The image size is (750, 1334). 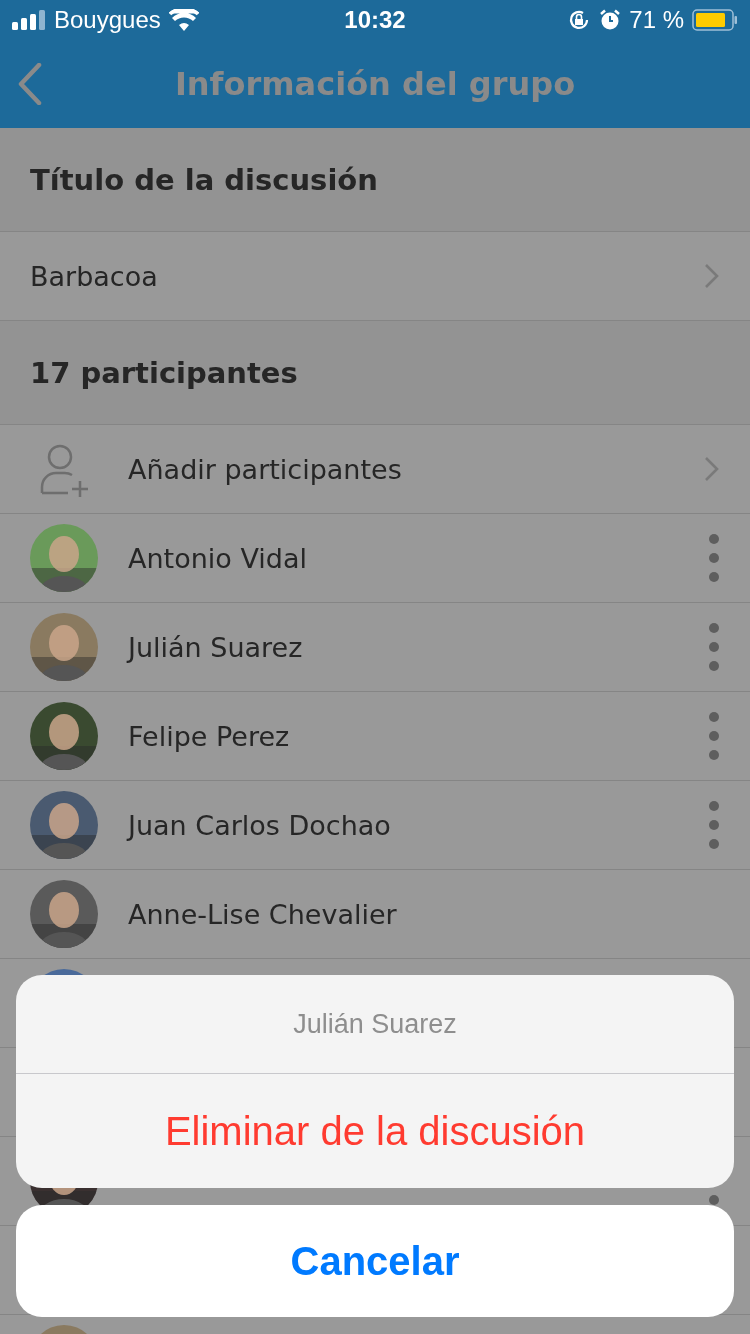 I want to click on section-header: Título de la discusión, so click(x=204, y=179).